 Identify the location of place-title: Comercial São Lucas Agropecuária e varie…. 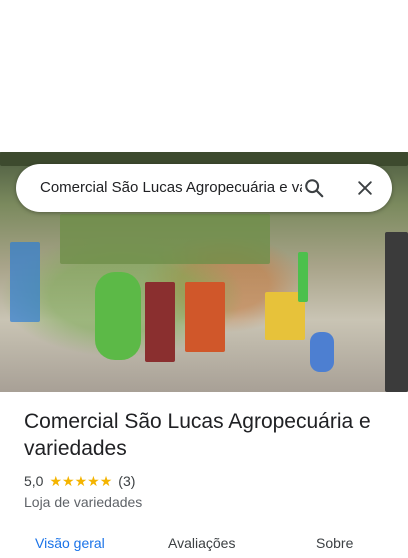
(197, 435).